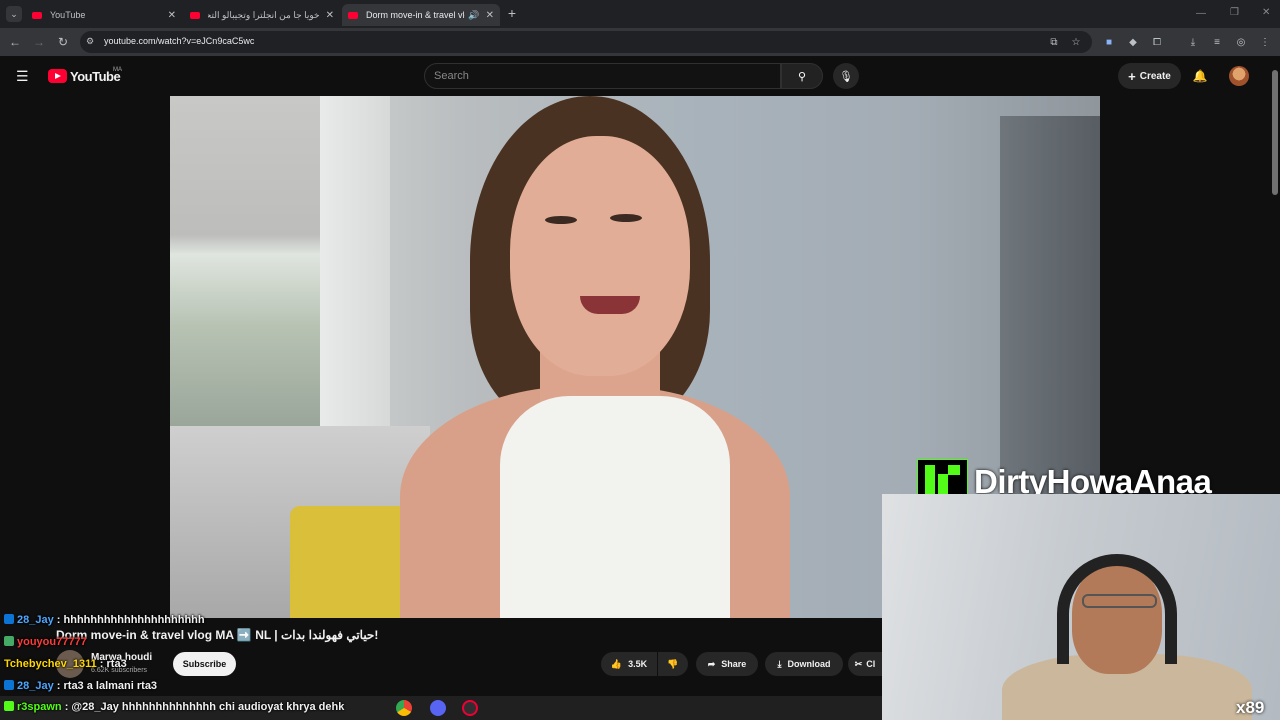  I want to click on like-button: 👍 3.5K, so click(629, 664).